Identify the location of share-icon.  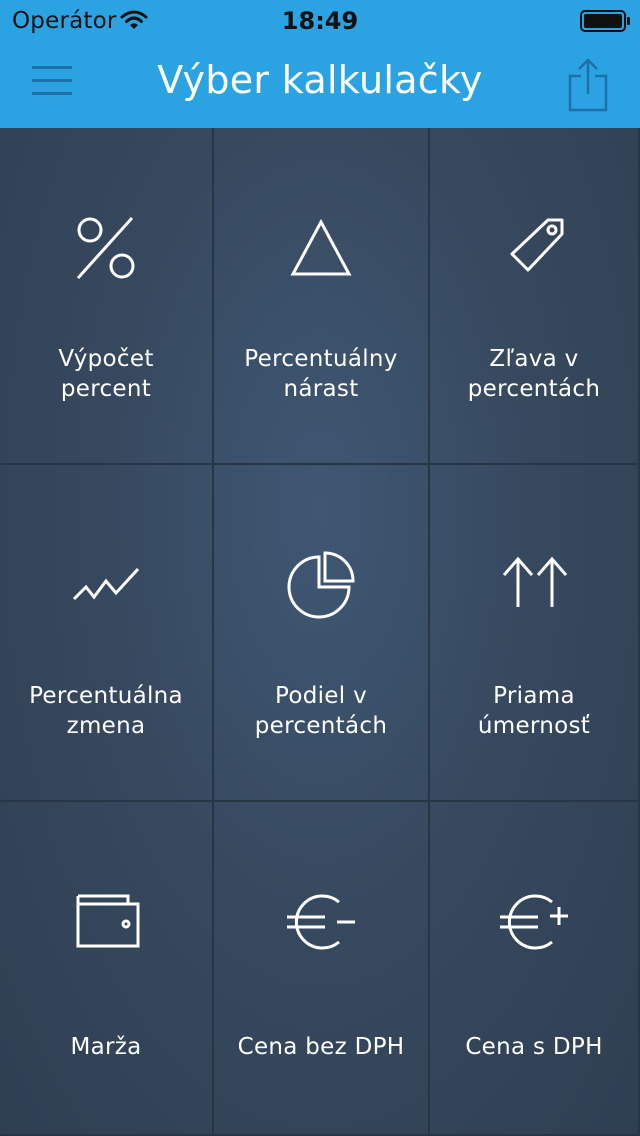
(588, 85).